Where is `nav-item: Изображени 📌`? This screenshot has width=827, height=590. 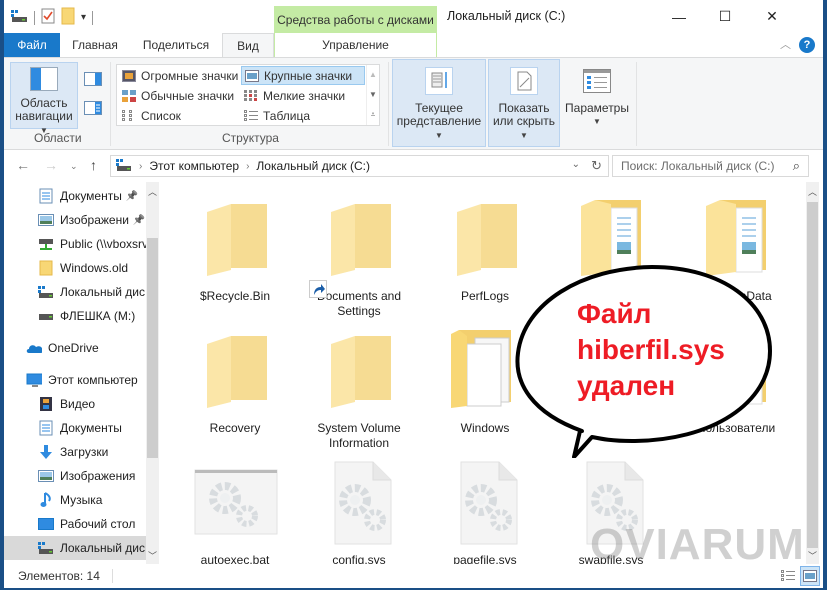
nav-item: Изображени 📌 is located at coordinates (75, 220).